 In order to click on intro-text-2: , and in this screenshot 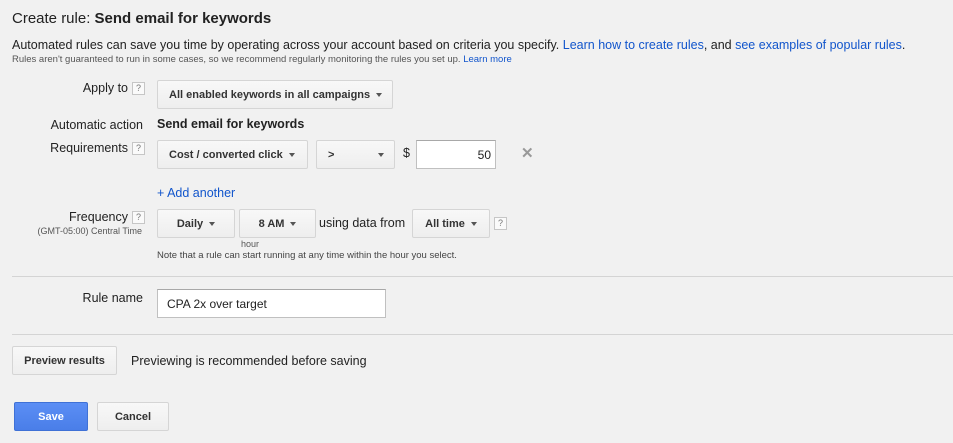, I will do `click(719, 45)`.